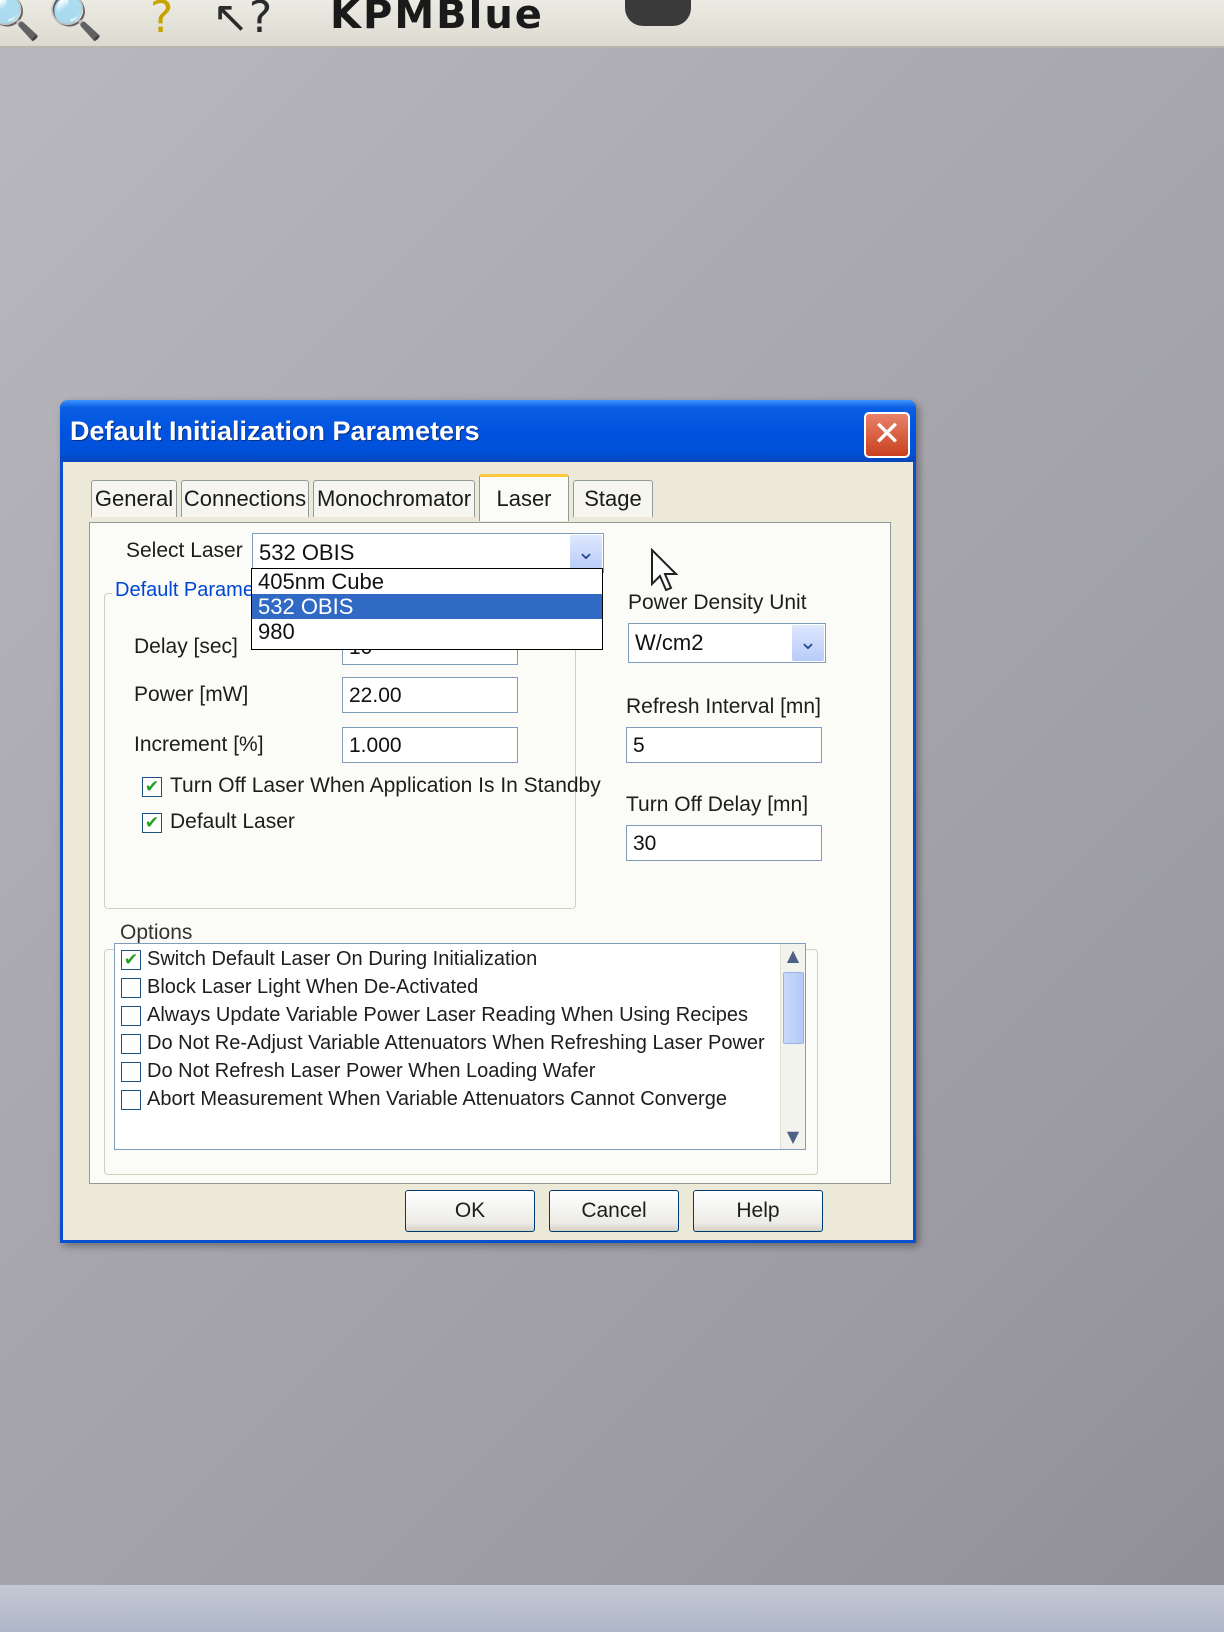 This screenshot has height=1632, width=1224. What do you see at coordinates (199, 744) in the screenshot?
I see `increment-label: Increment [%]` at bounding box center [199, 744].